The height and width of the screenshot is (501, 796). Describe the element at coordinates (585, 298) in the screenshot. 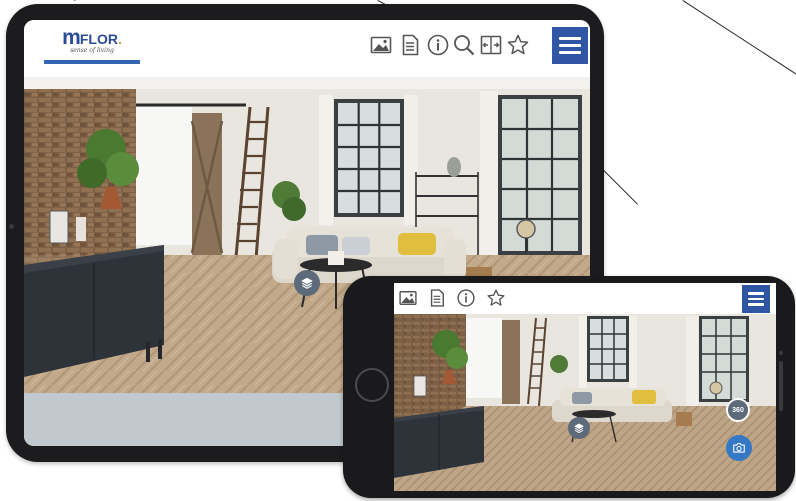

I see `phone-app-header` at that location.